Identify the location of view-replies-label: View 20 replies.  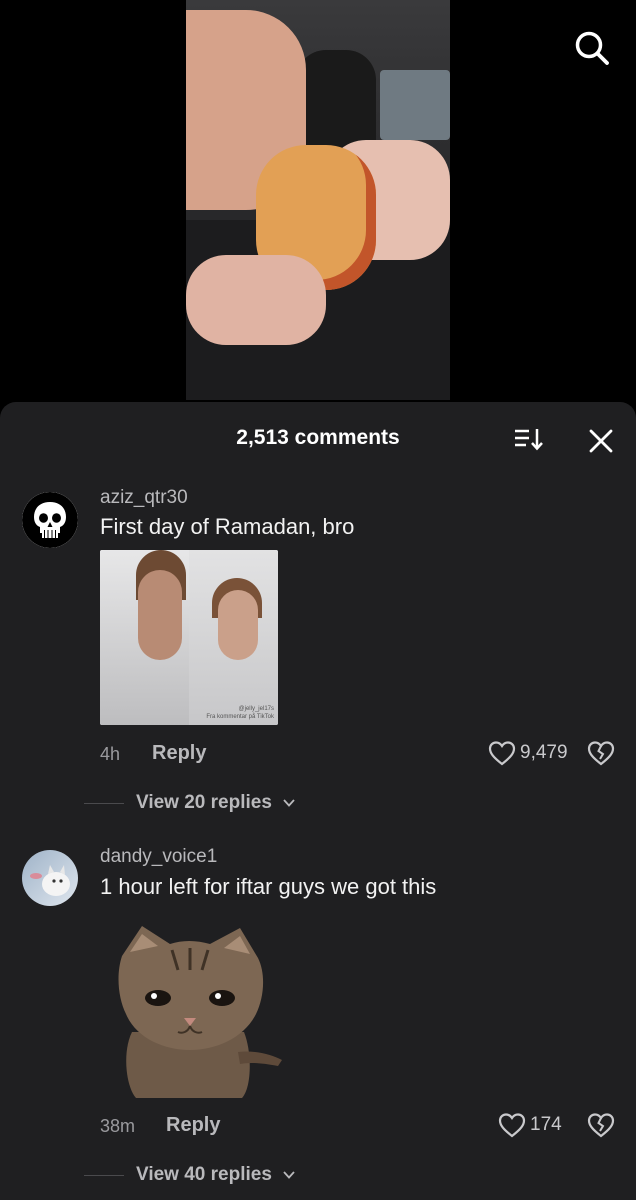
(204, 802).